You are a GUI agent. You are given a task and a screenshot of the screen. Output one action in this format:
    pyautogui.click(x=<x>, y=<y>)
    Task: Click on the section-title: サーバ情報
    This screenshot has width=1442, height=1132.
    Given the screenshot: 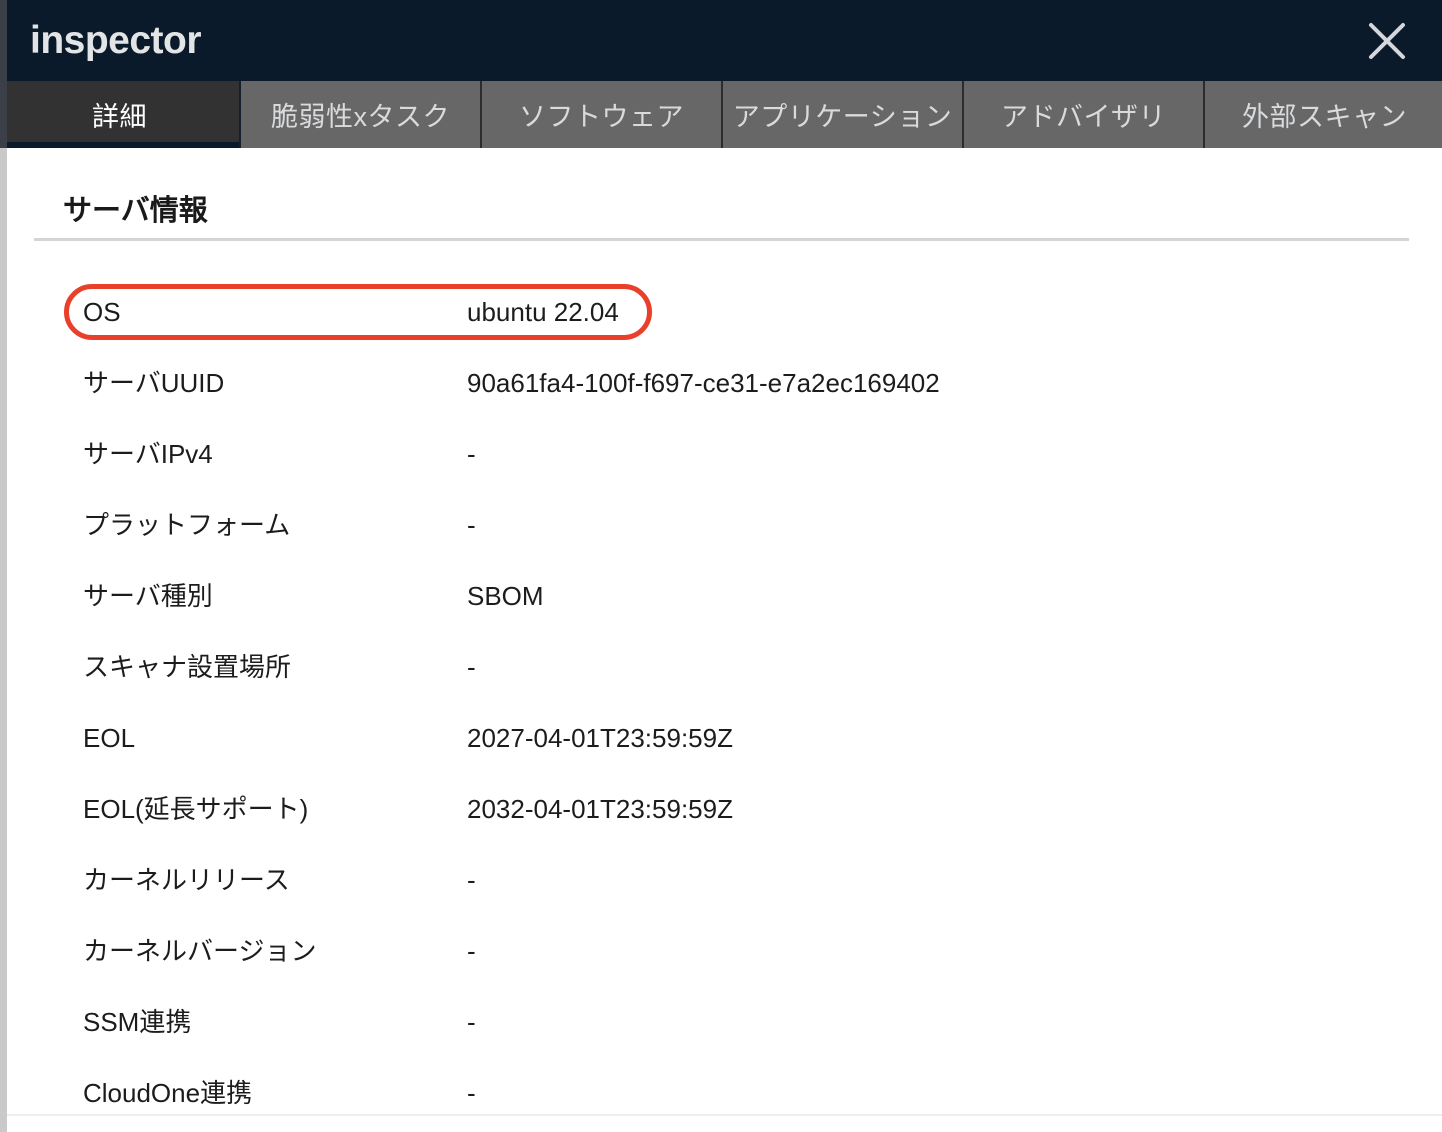 What is the action you would take?
    pyautogui.click(x=135, y=211)
    